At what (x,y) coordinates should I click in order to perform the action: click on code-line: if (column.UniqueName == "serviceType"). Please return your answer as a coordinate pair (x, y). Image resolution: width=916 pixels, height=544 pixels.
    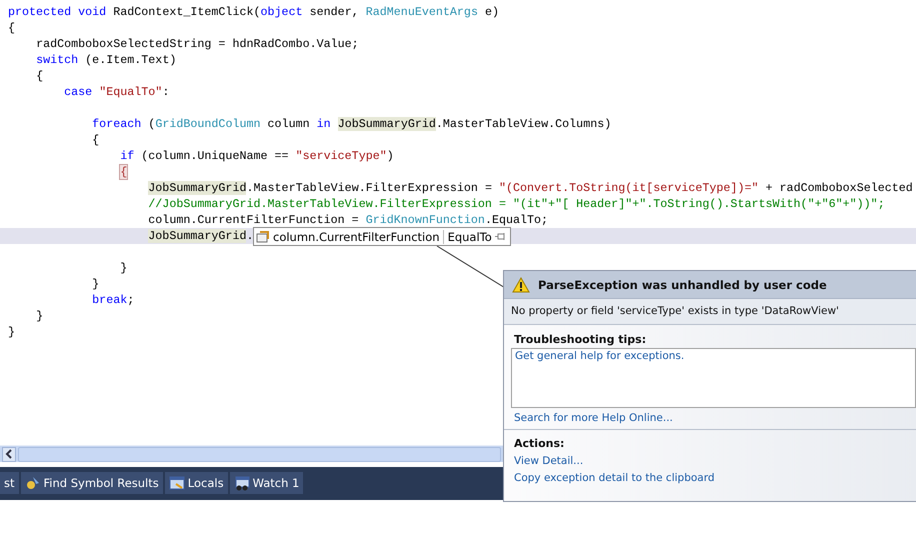
    Looking at the image, I should click on (256, 156).